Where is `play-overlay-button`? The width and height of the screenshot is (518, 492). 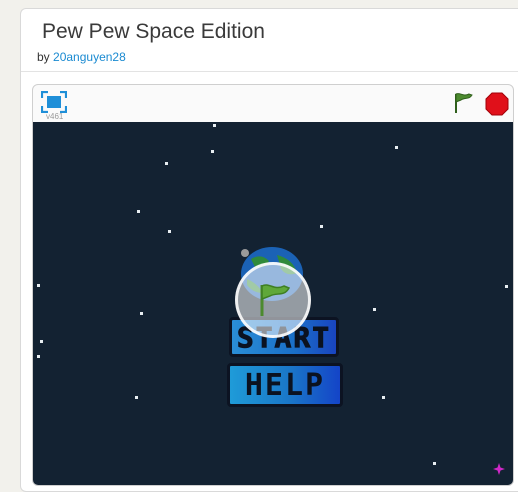 play-overlay-button is located at coordinates (273, 300).